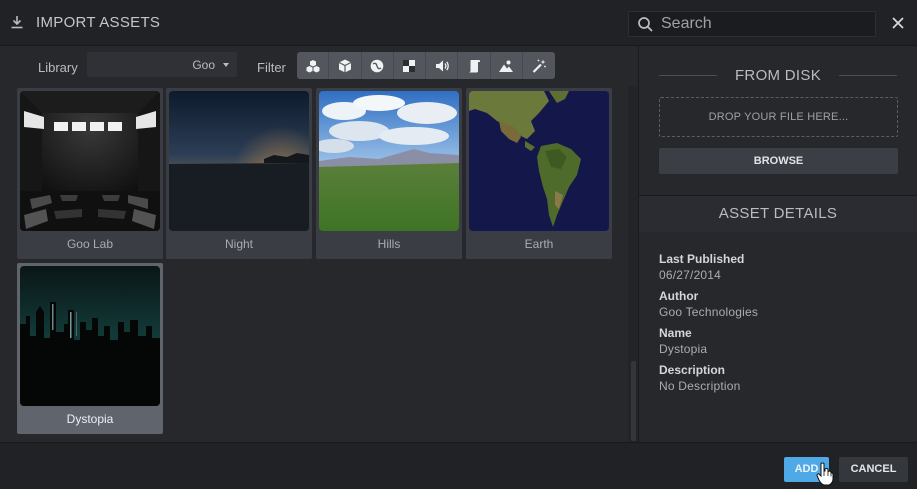 Image resolution: width=917 pixels, height=489 pixels. Describe the element at coordinates (238, 244) in the screenshot. I see `asset-label: Night` at that location.